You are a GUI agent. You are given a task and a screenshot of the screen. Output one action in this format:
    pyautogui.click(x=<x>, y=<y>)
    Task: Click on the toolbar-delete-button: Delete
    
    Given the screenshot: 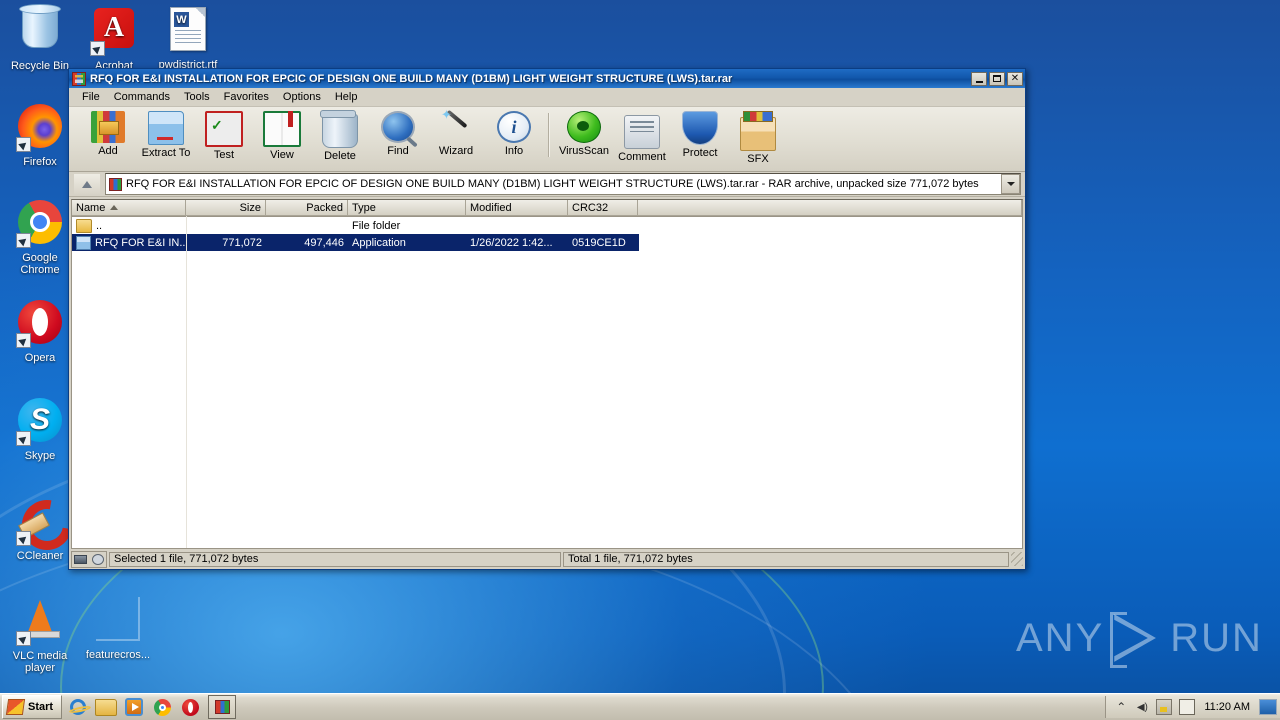 What is the action you would take?
    pyautogui.click(x=340, y=136)
    